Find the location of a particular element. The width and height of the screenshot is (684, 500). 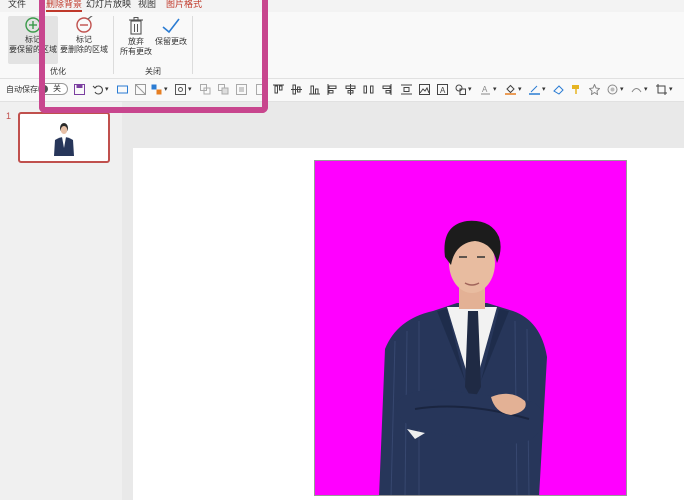

crop-dropdown-chevron-icon: ▾ is located at coordinates (671, 89).